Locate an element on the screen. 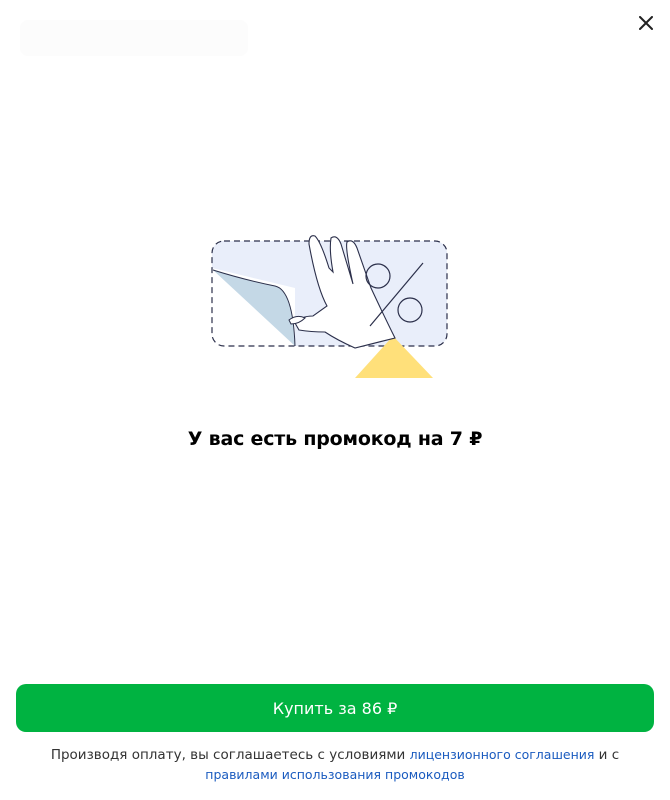 The image size is (670, 800). promo-coupon-illustration is located at coordinates (329, 306).